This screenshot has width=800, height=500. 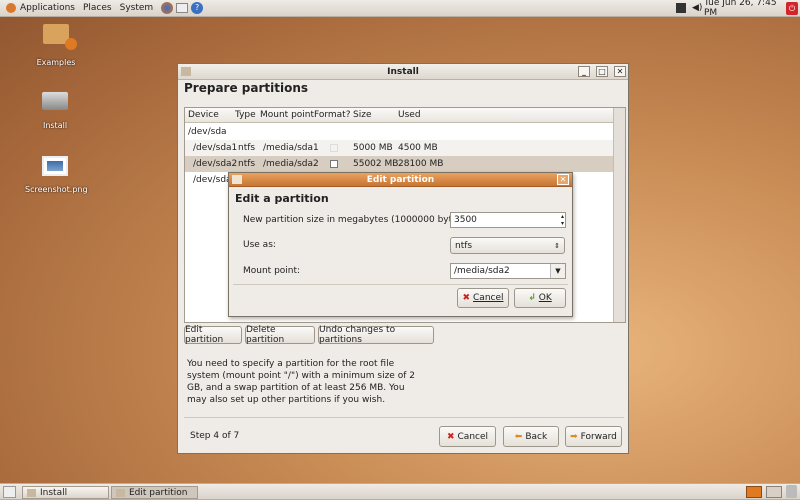 I want to click on folder-icon, so click(x=60, y=37).